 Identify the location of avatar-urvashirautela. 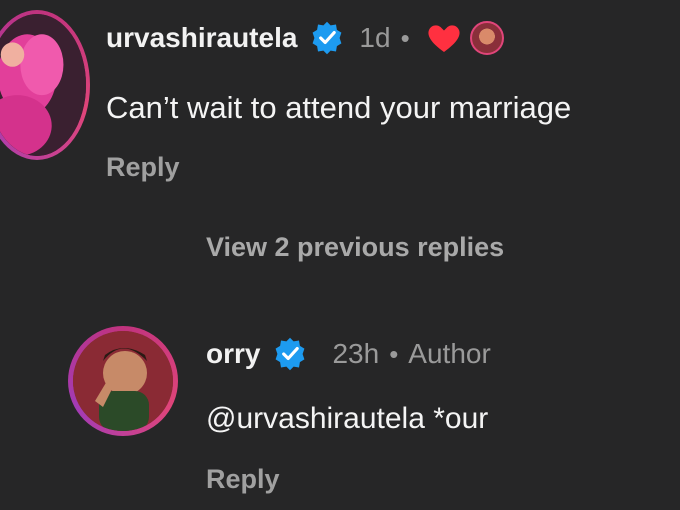
(45, 85).